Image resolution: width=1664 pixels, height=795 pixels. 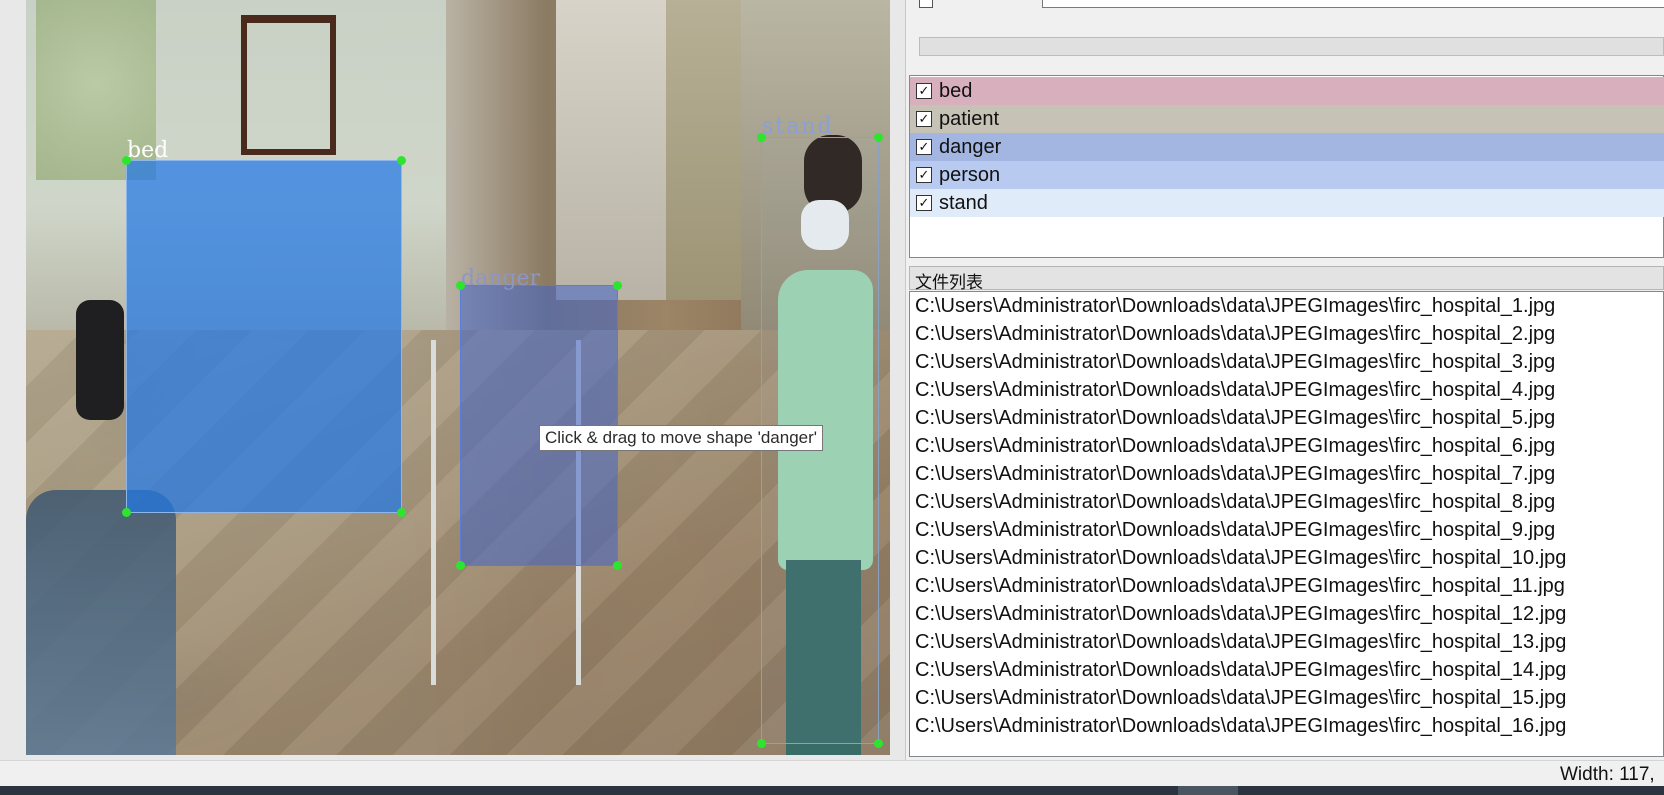 What do you see at coordinates (970, 146) in the screenshot?
I see `label-list-item-text: danger` at bounding box center [970, 146].